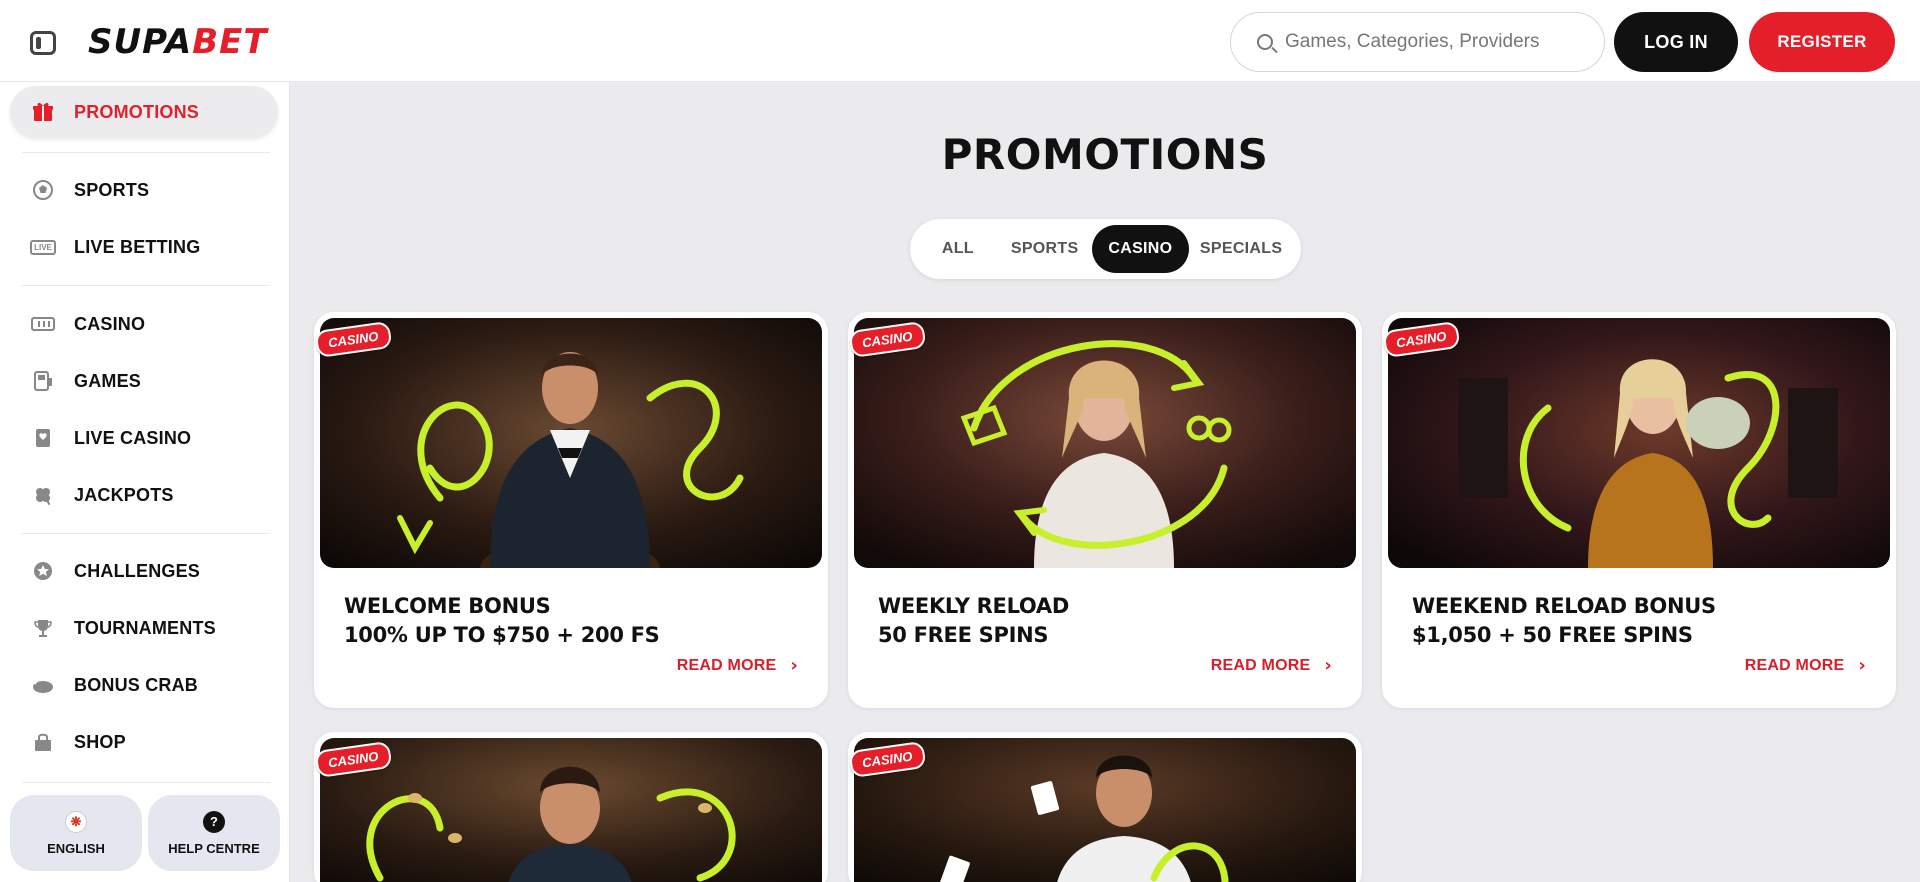  I want to click on search-bar, so click(1417, 42).